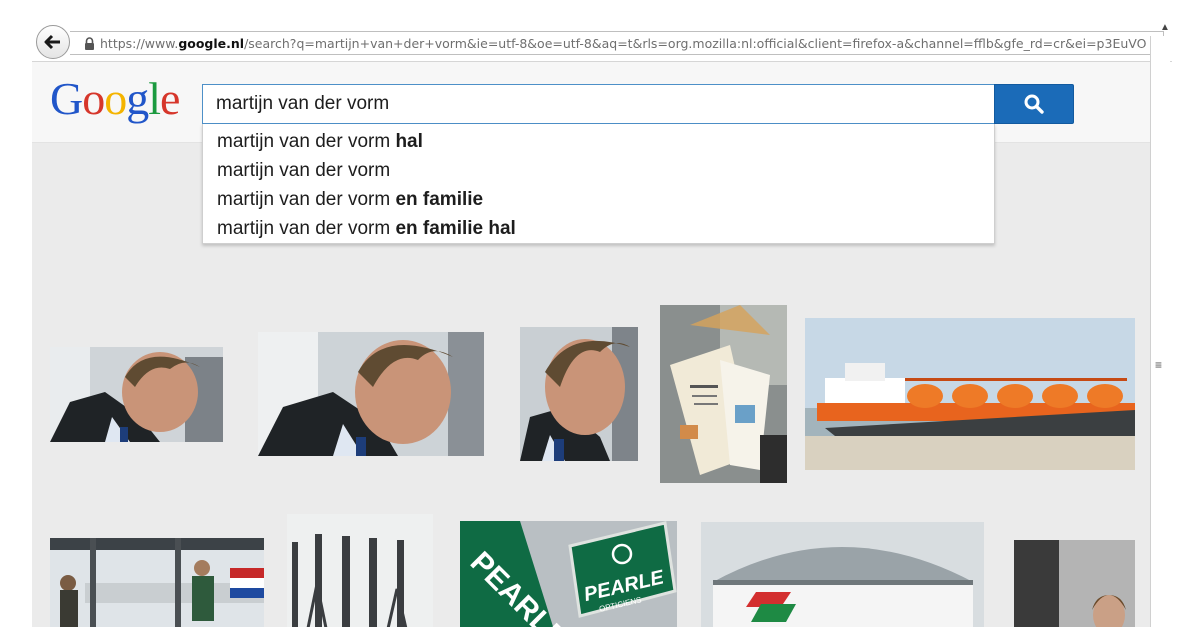  I want to click on vertical-scrollbar: ≡, so click(1160, 331).